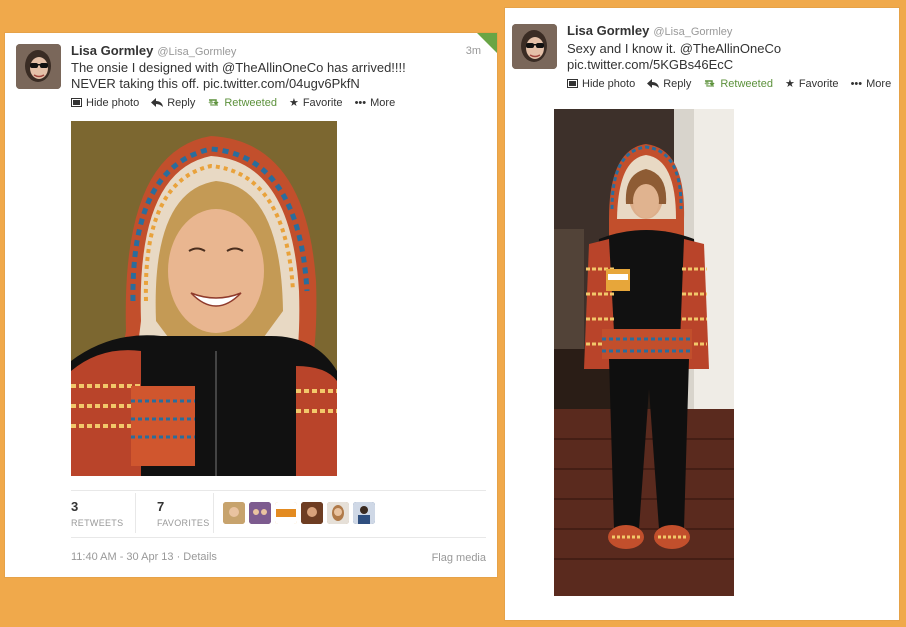 This screenshot has height=627, width=906. What do you see at coordinates (183, 523) in the screenshot?
I see `favorites-label: FAVORITES` at bounding box center [183, 523].